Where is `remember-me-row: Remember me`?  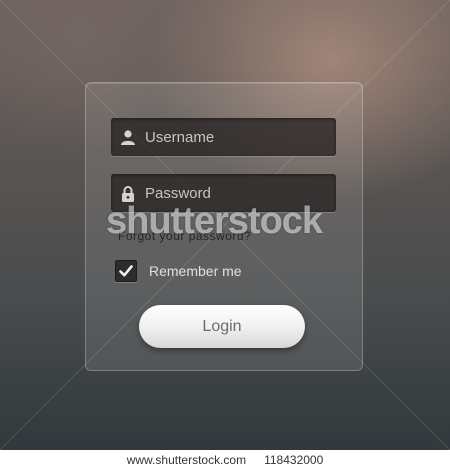 remember-me-row: Remember me is located at coordinates (178, 271).